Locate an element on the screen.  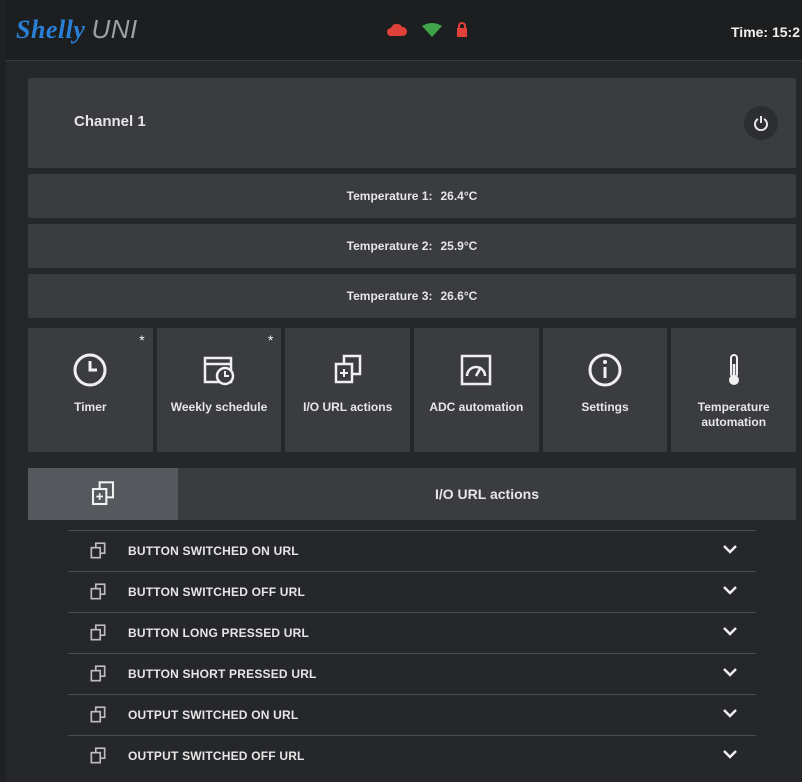
cloud-icon is located at coordinates (397, 32).